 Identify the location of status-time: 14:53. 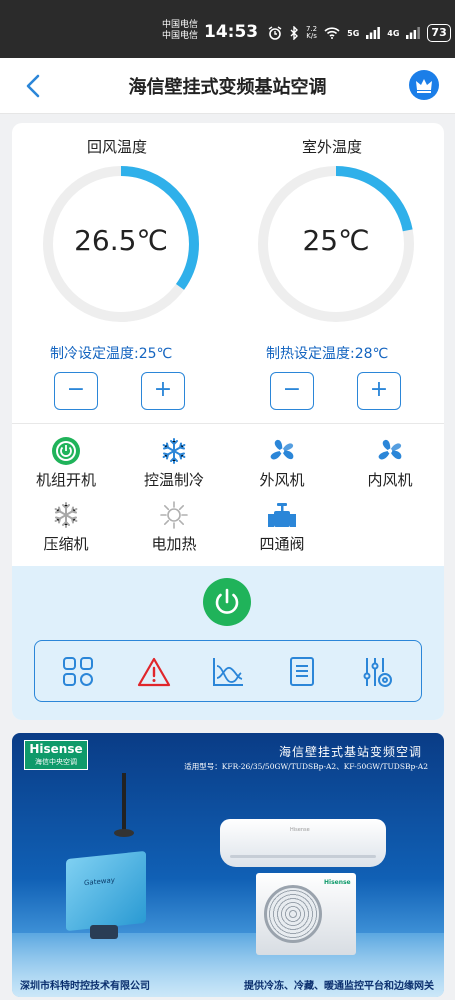
(231, 32).